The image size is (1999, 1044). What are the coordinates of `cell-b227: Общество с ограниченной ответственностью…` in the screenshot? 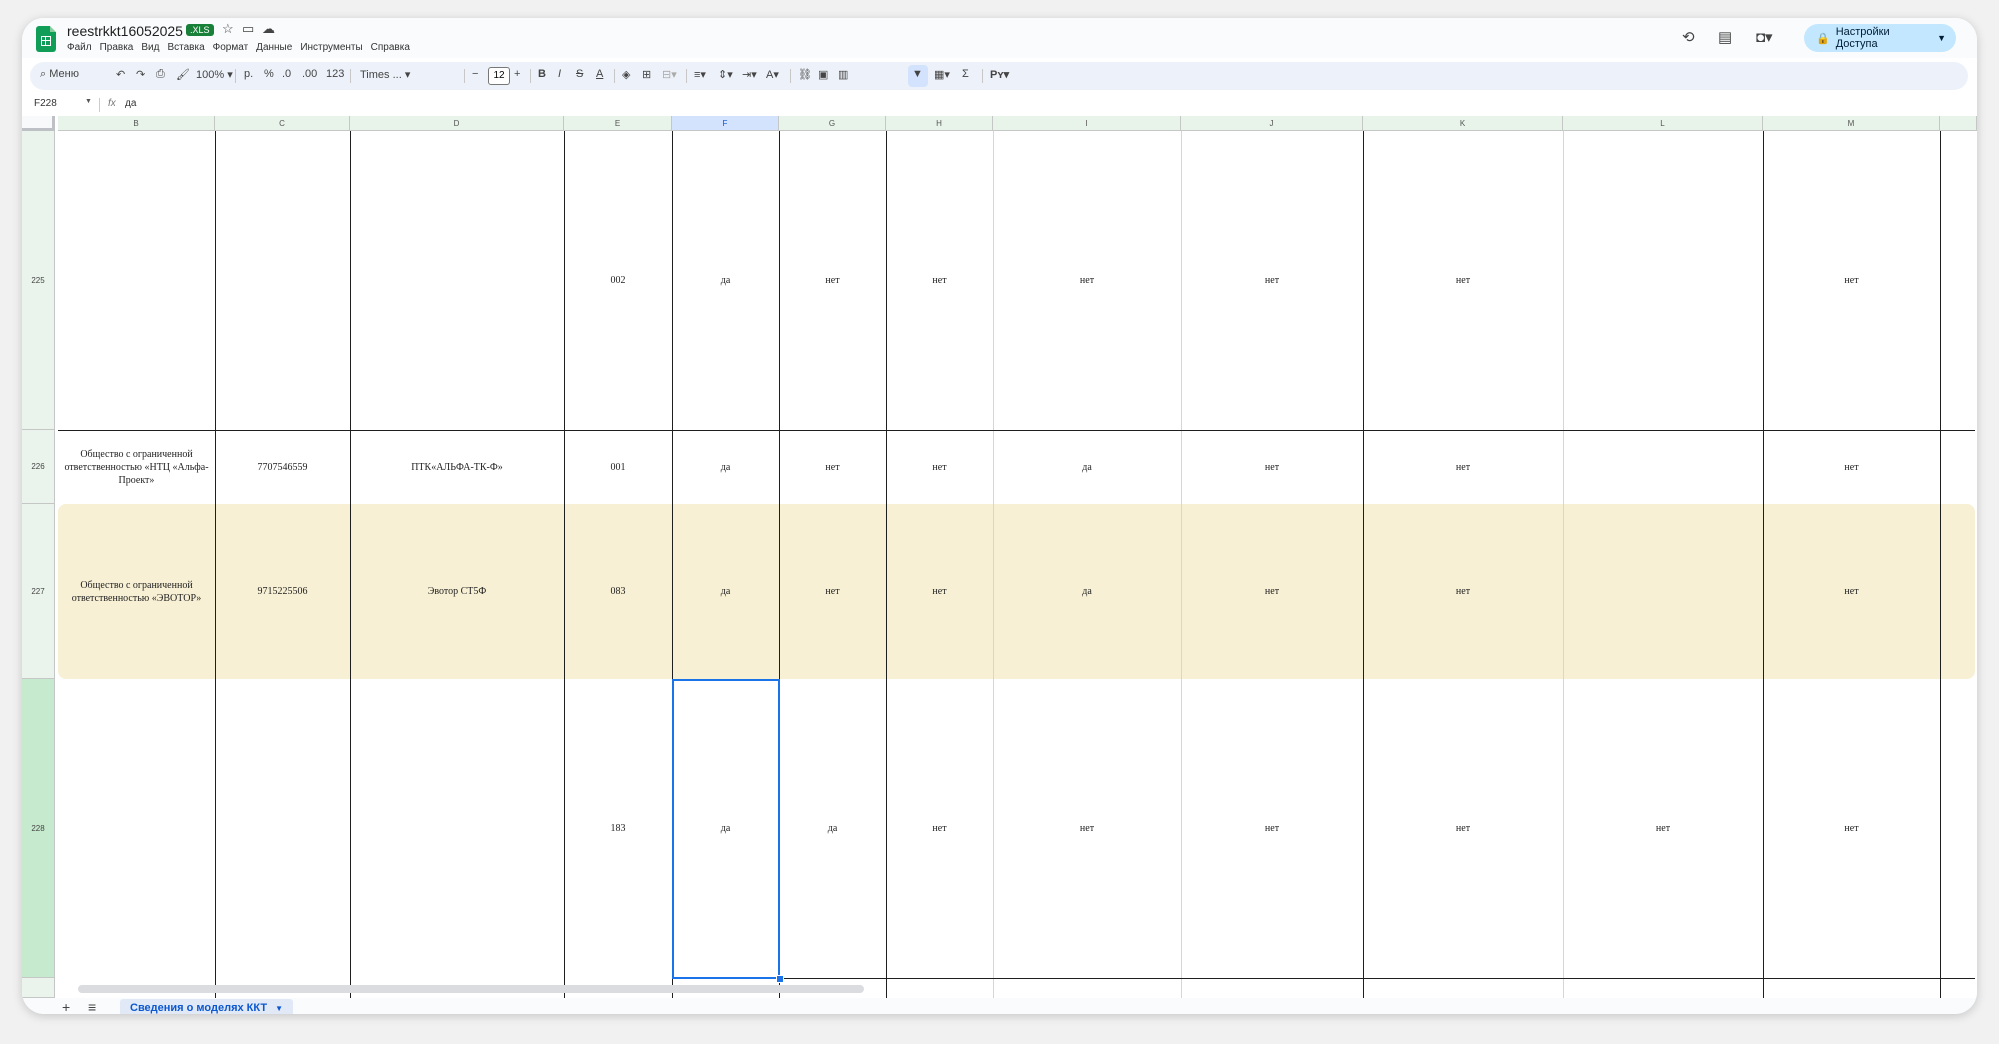 It's located at (136, 591).